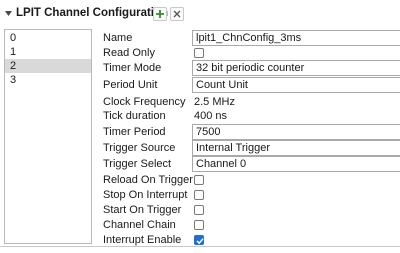 The image size is (400, 253). I want to click on row-start-on-trigger: Start On Trigger, so click(249, 210).